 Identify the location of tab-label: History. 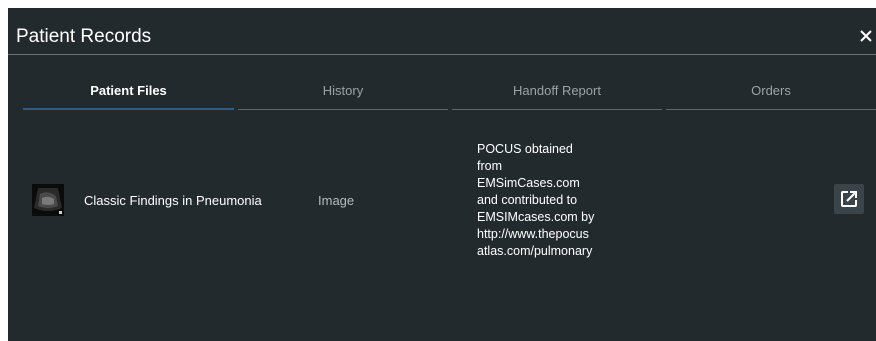
(343, 90).